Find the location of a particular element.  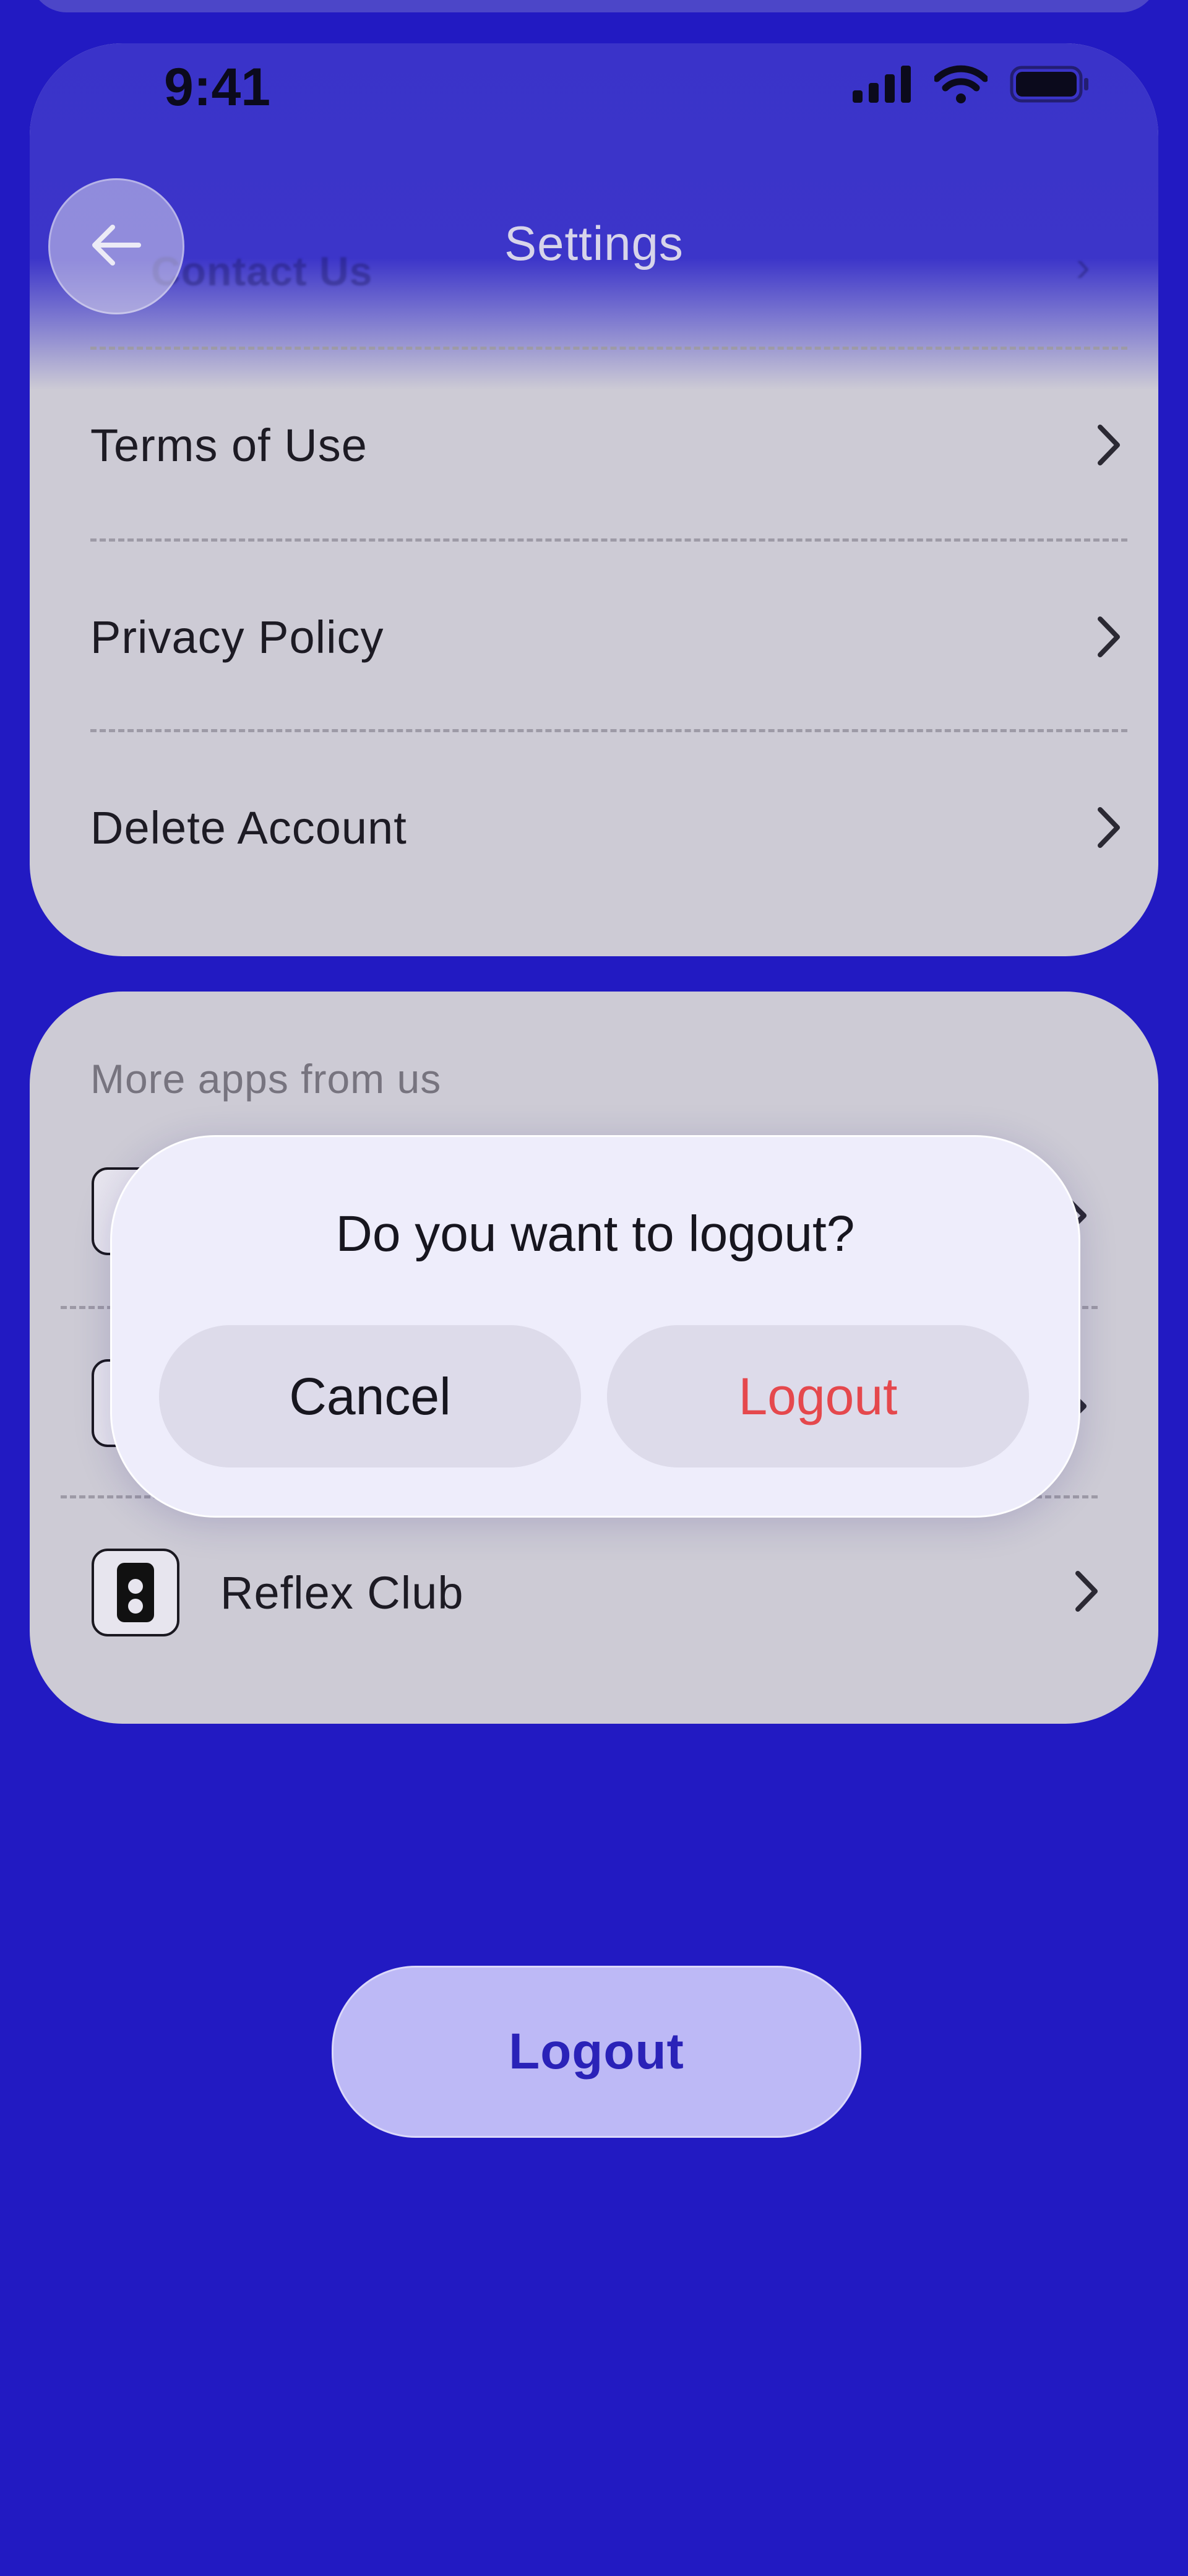

confirm-logout-button: Logout is located at coordinates (818, 1396).